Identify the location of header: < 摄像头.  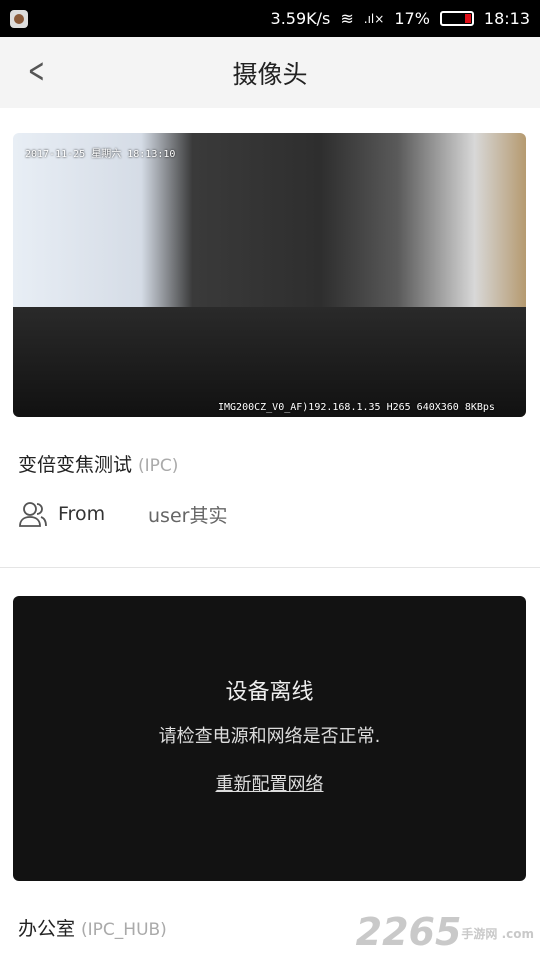
(270, 72).